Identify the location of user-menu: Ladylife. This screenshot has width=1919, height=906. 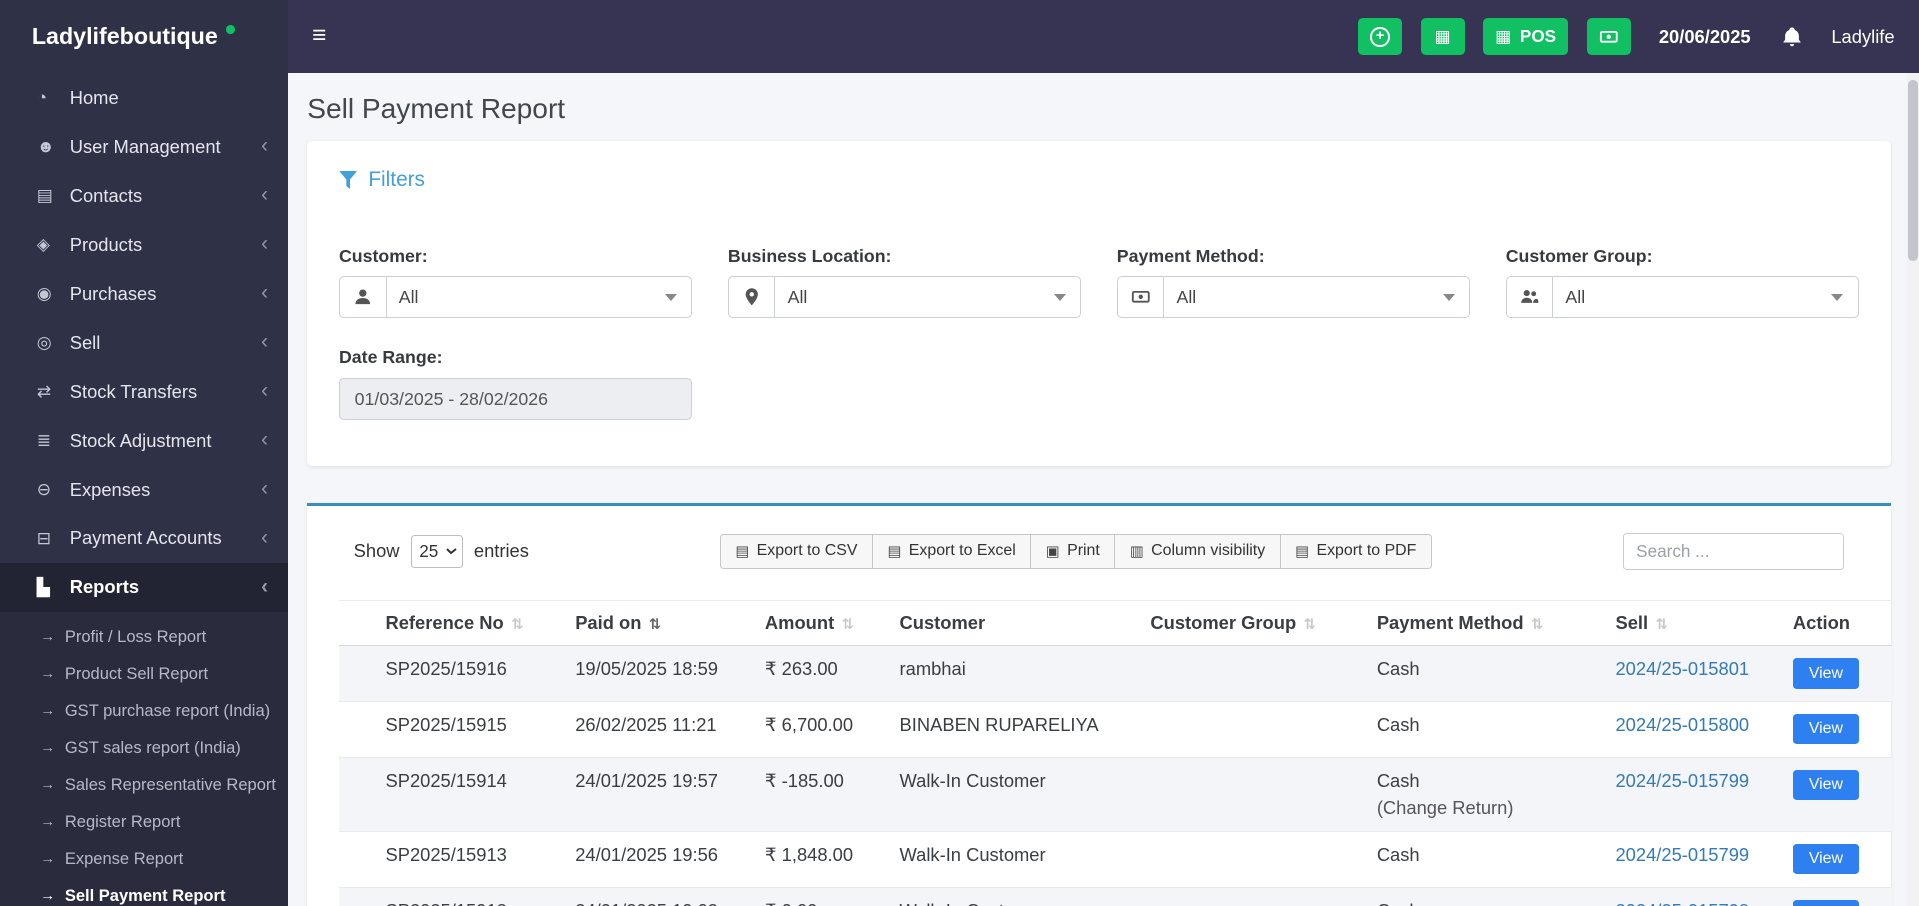
(1862, 37).